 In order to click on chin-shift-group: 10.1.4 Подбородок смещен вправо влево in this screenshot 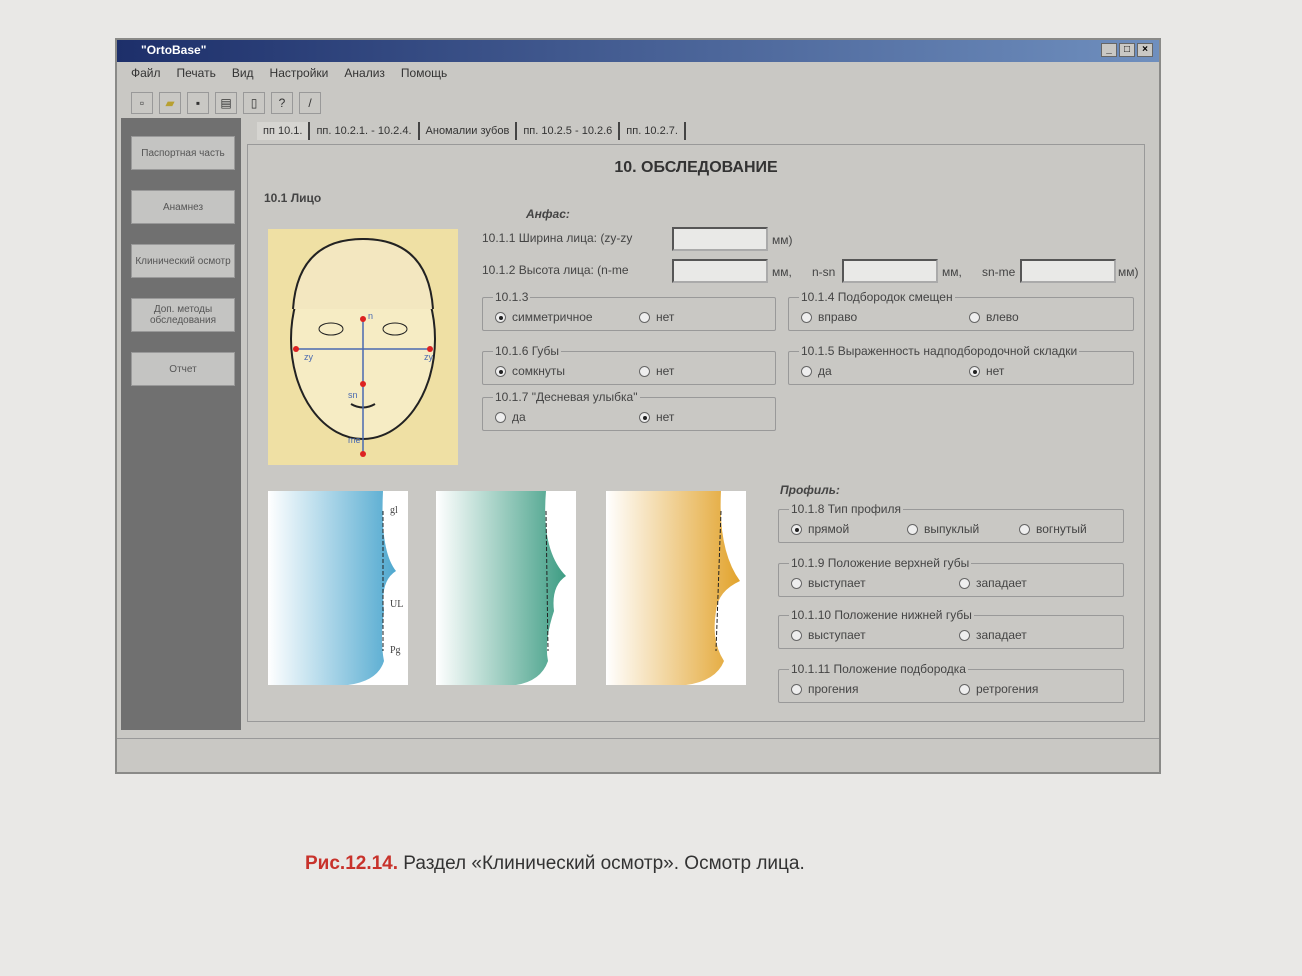, I will do `click(961, 310)`.